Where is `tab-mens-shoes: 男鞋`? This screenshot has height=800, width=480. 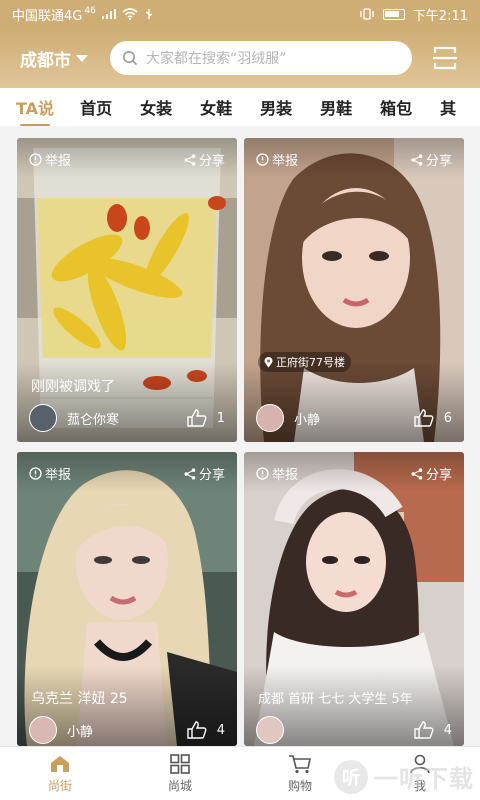 tab-mens-shoes: 男鞋 is located at coordinates (336, 107).